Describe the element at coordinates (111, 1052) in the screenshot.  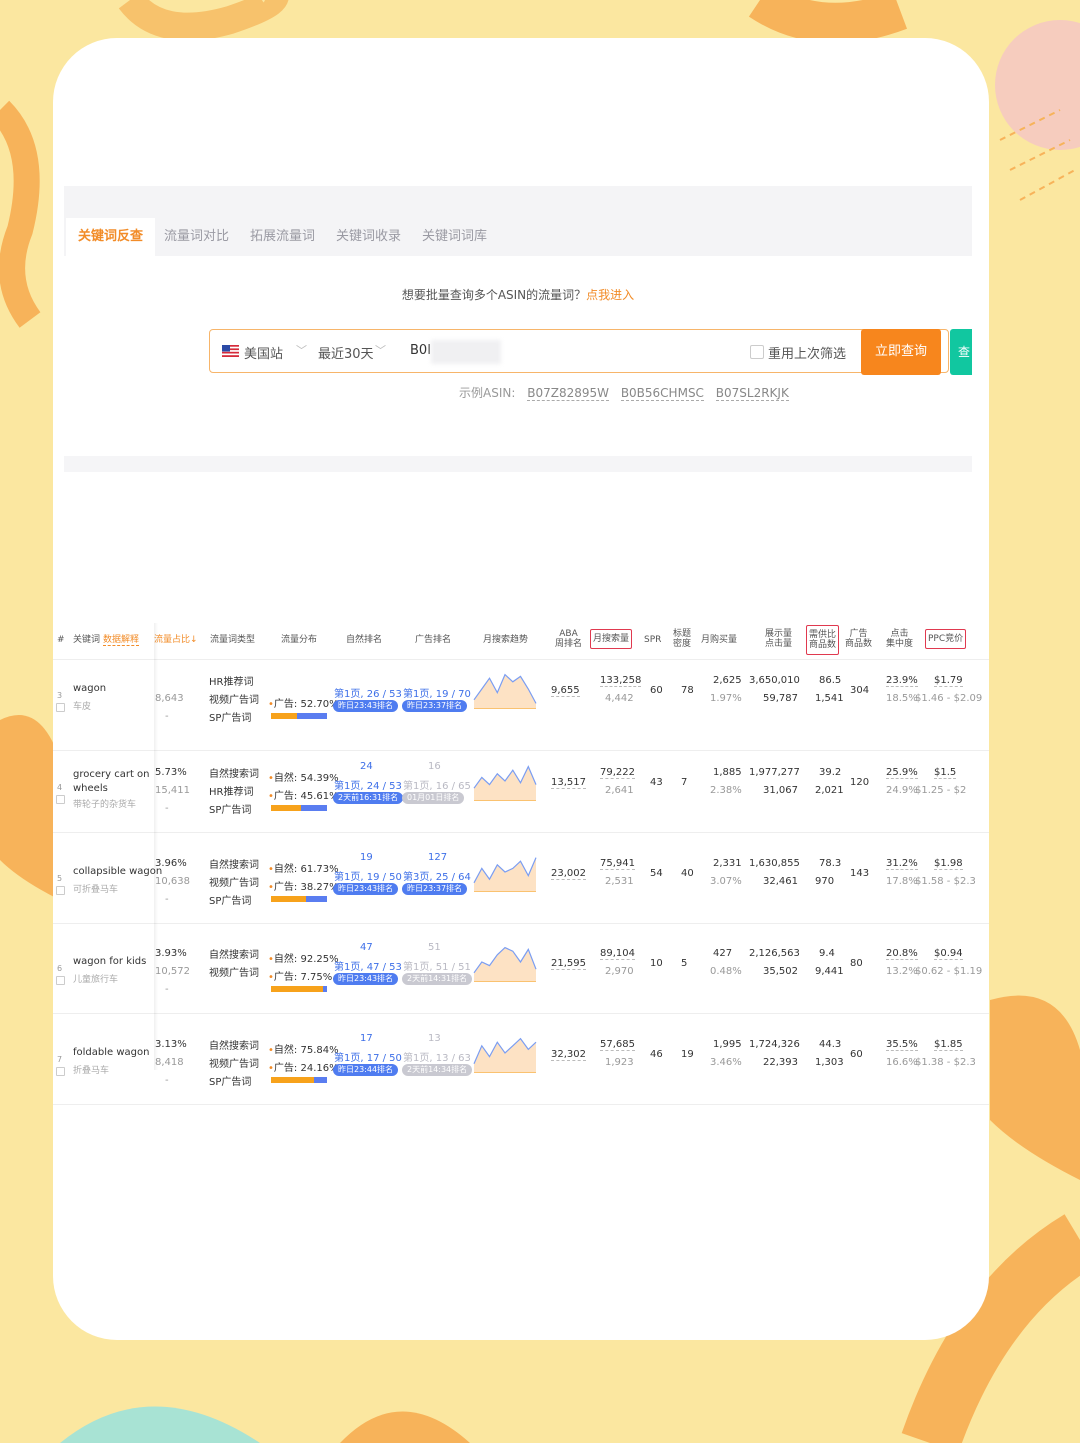
I see `keyword-text: foldable wagon` at that location.